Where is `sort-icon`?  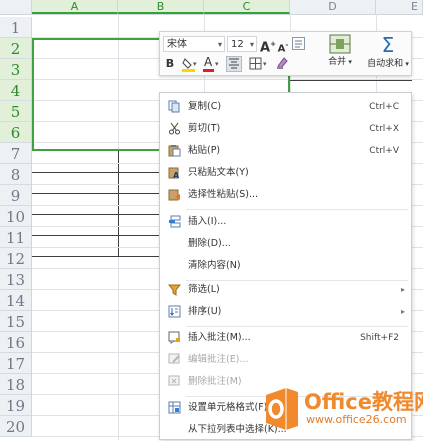
sort-icon is located at coordinates (174, 311).